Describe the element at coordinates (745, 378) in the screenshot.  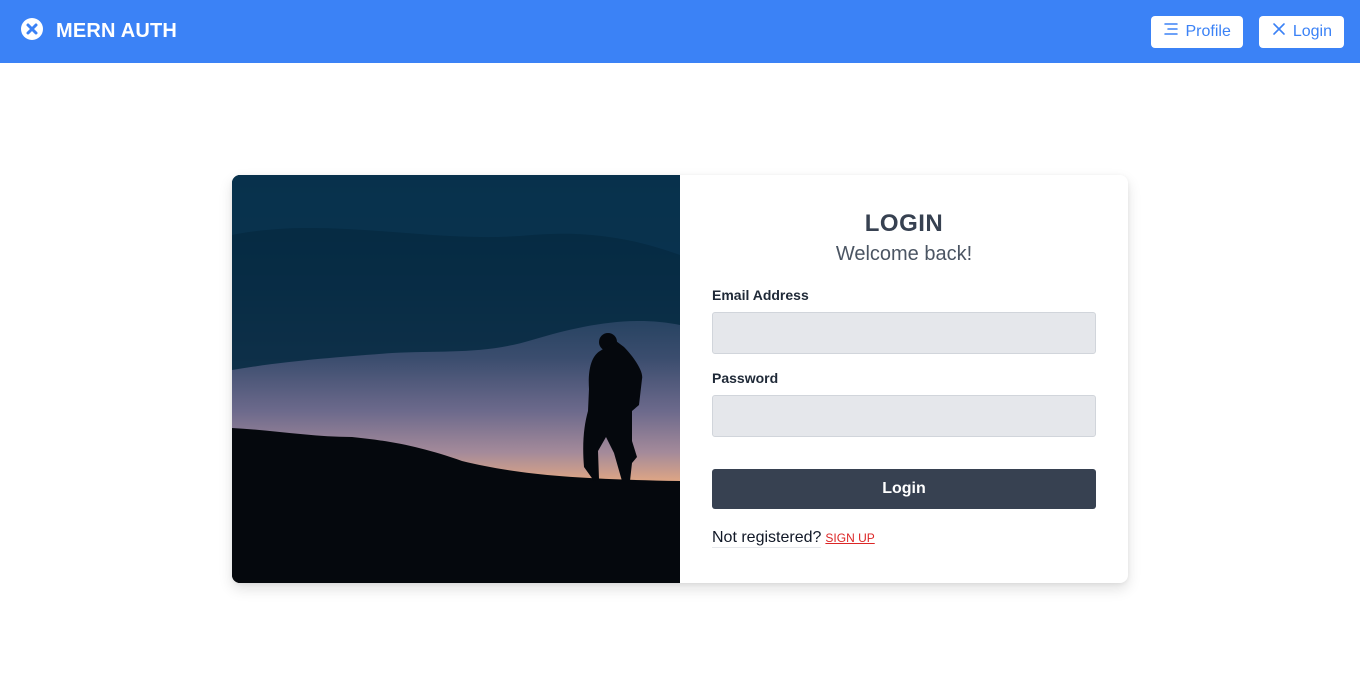
I see `password-label: Password` at that location.